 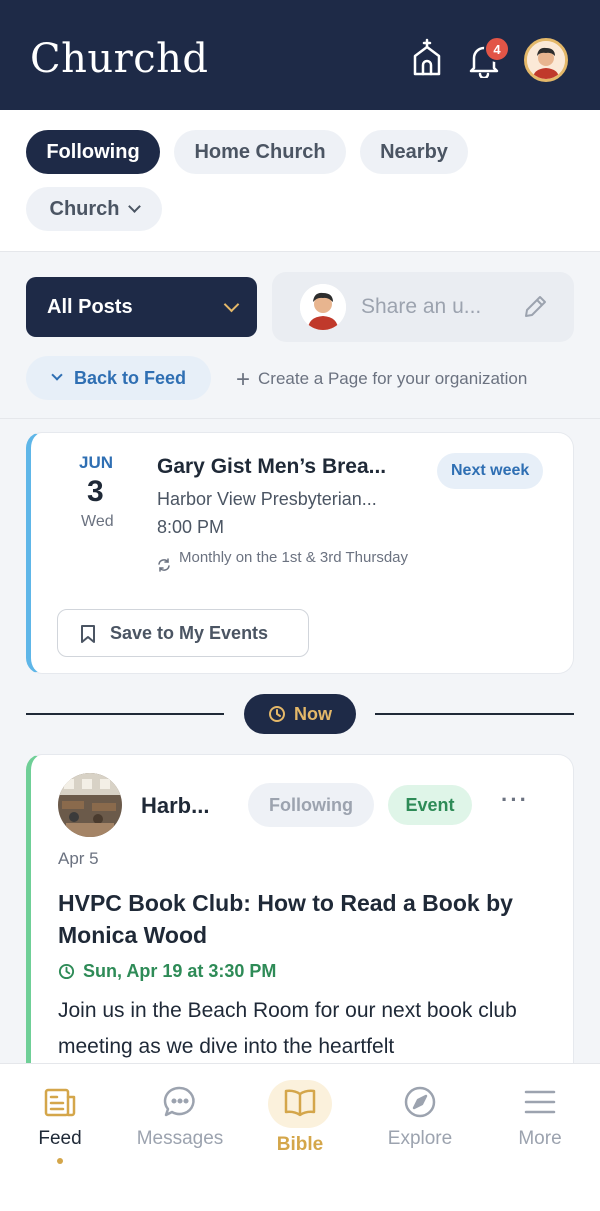 What do you see at coordinates (97, 521) in the screenshot?
I see `event-weekday: Wed` at bounding box center [97, 521].